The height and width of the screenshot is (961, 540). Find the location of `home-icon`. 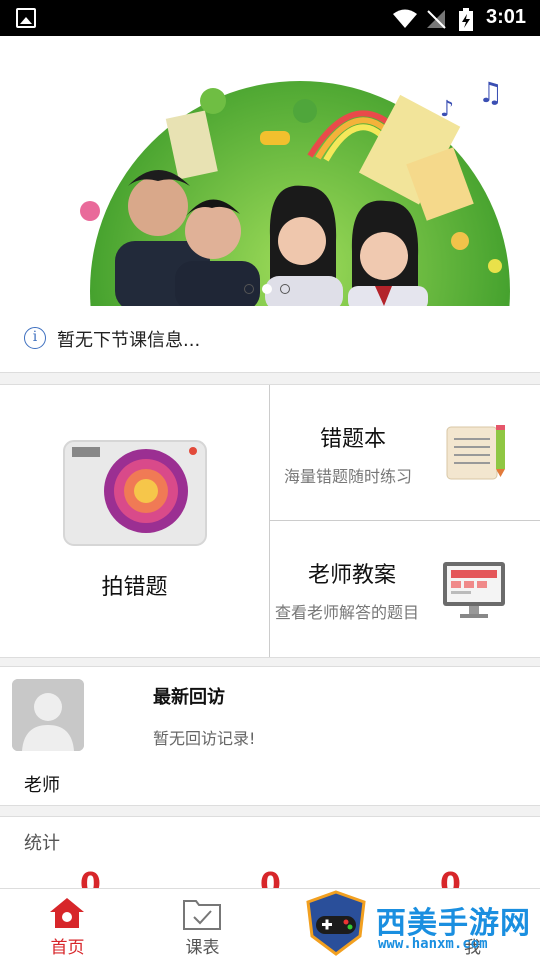

home-icon is located at coordinates (67, 913).